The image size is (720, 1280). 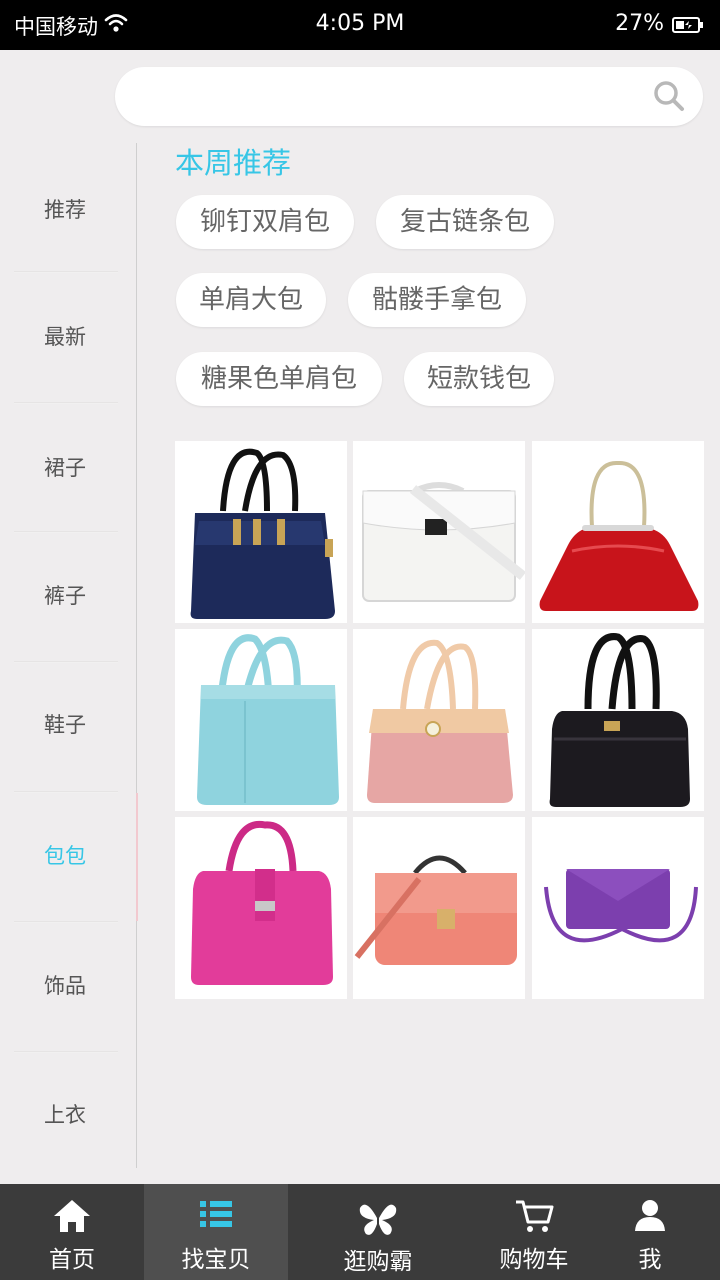 What do you see at coordinates (72, 1260) in the screenshot?
I see `nav-home-label: 首页` at bounding box center [72, 1260].